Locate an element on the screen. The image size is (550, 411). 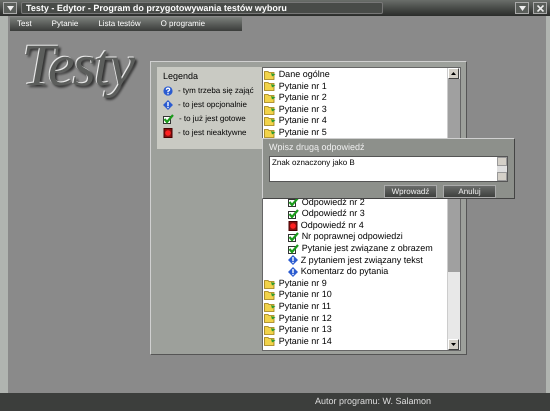
legend-text: - to jest nieaktywne is located at coordinates (212, 133).